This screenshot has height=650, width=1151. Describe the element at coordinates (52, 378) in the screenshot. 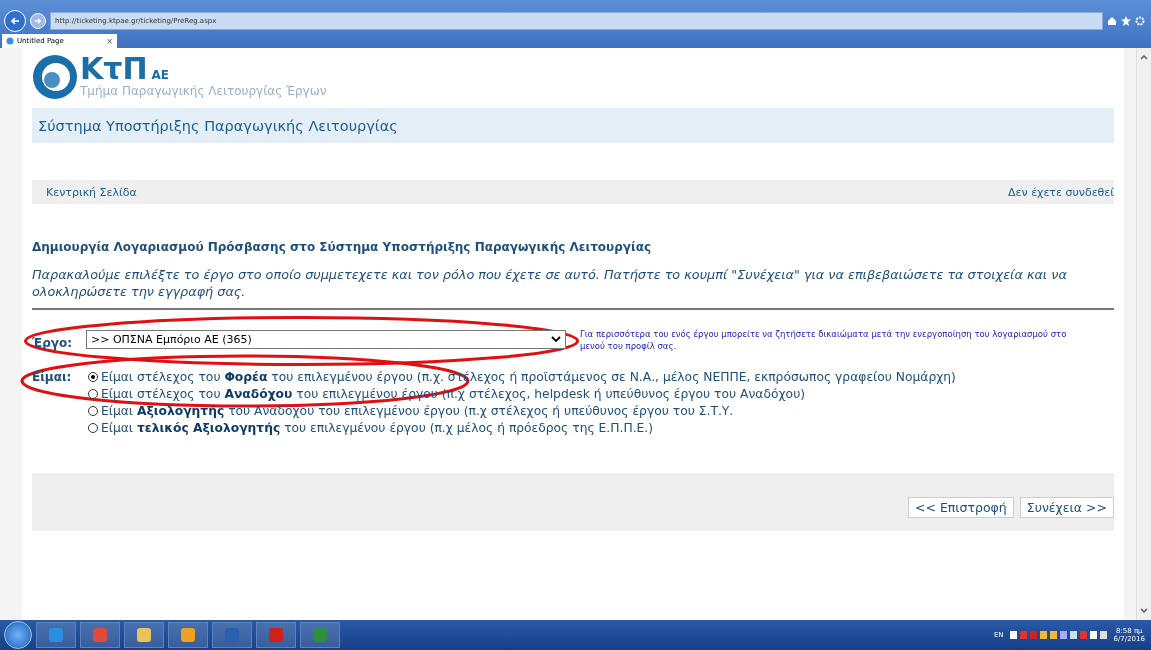

I see `role-label: Είμαι:` at that location.